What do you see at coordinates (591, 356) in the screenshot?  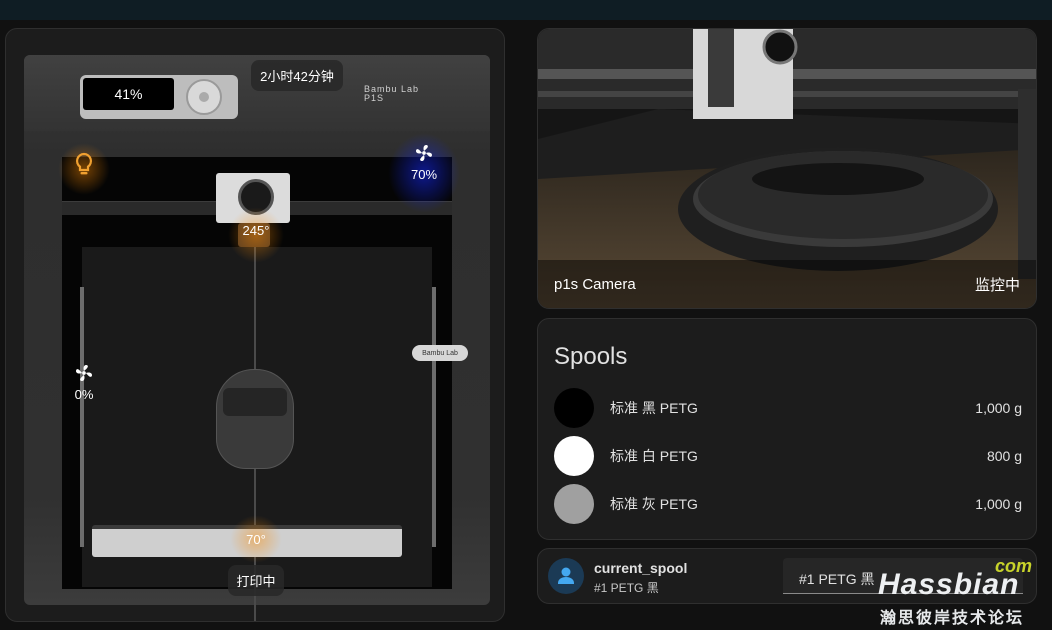 I see `card-title: Spools` at bounding box center [591, 356].